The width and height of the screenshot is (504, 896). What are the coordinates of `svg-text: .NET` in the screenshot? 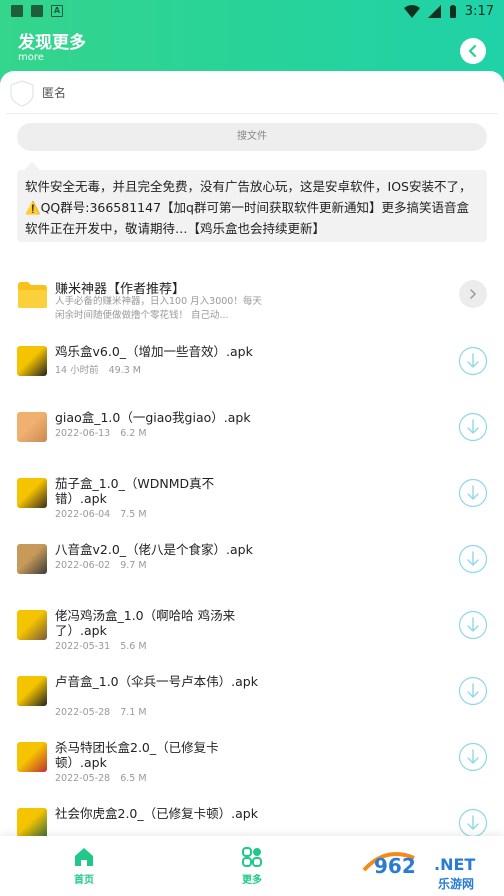 It's located at (454, 864).